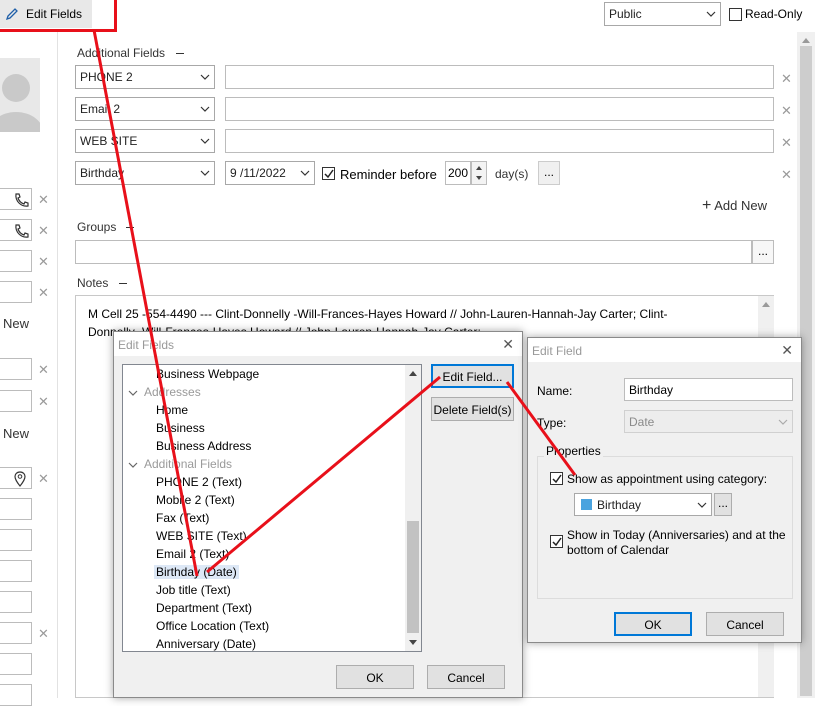 The height and width of the screenshot is (706, 815). I want to click on reminder-checkbox, so click(328, 173).